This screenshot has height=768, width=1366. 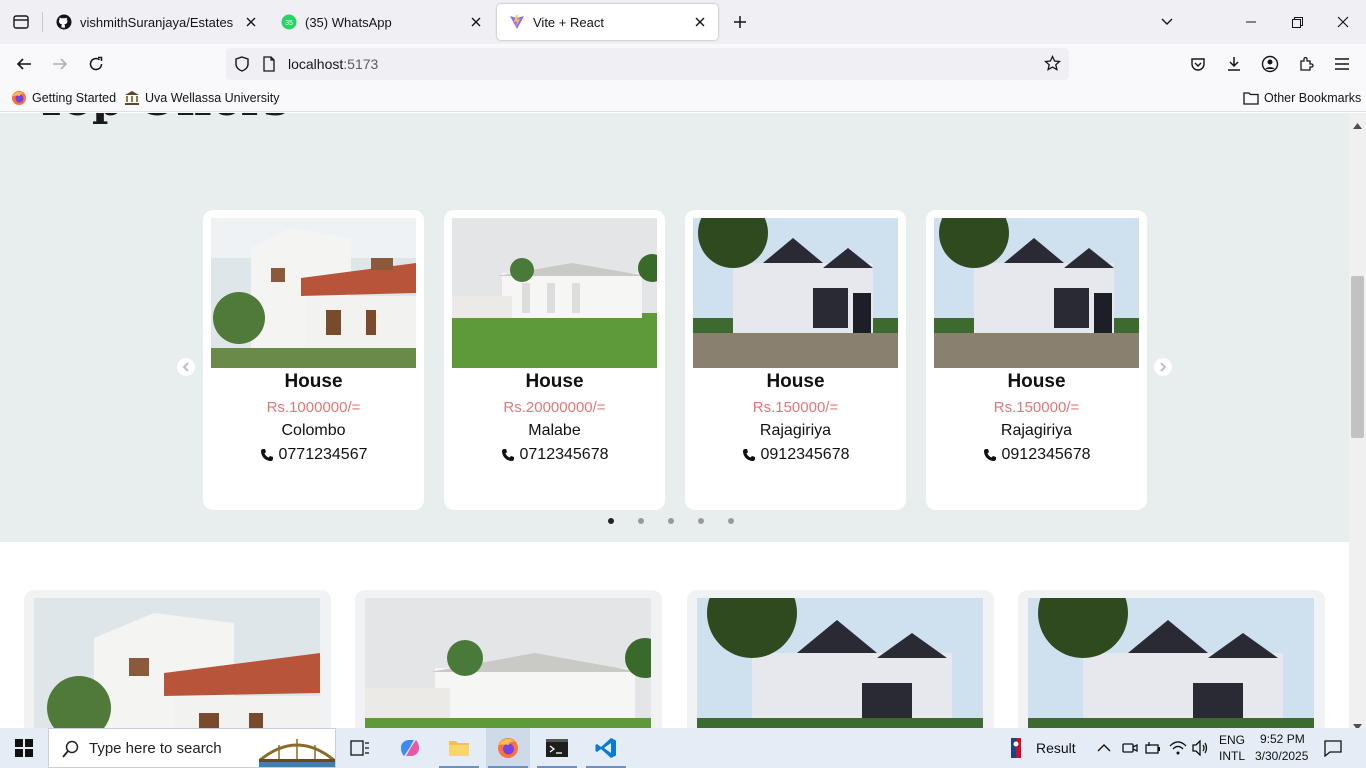 I want to click on tab-title: Vite + React, so click(x=568, y=22).